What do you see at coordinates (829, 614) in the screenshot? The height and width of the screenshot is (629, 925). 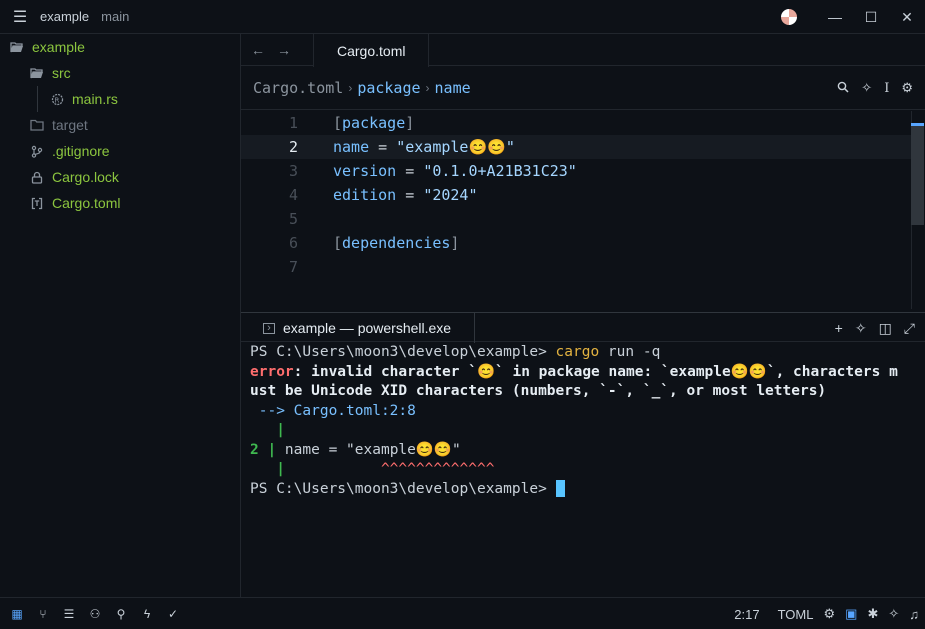 I see `settings-icon: ⚙` at bounding box center [829, 614].